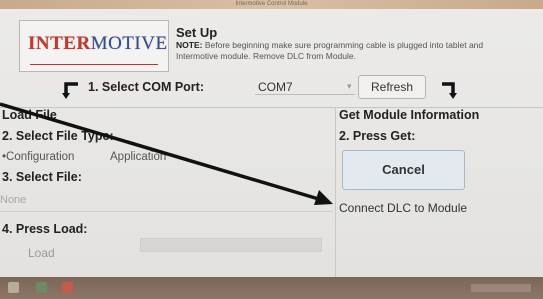  What do you see at coordinates (231, 245) in the screenshot?
I see `load-progress-bar` at bounding box center [231, 245].